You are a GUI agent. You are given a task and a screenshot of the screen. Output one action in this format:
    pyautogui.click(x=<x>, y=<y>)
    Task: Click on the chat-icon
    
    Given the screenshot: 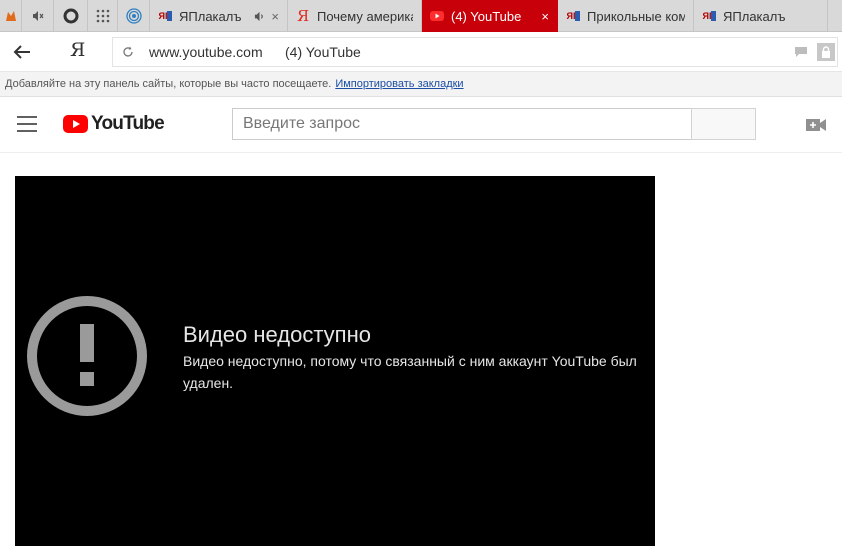 What is the action you would take?
    pyautogui.click(x=801, y=52)
    